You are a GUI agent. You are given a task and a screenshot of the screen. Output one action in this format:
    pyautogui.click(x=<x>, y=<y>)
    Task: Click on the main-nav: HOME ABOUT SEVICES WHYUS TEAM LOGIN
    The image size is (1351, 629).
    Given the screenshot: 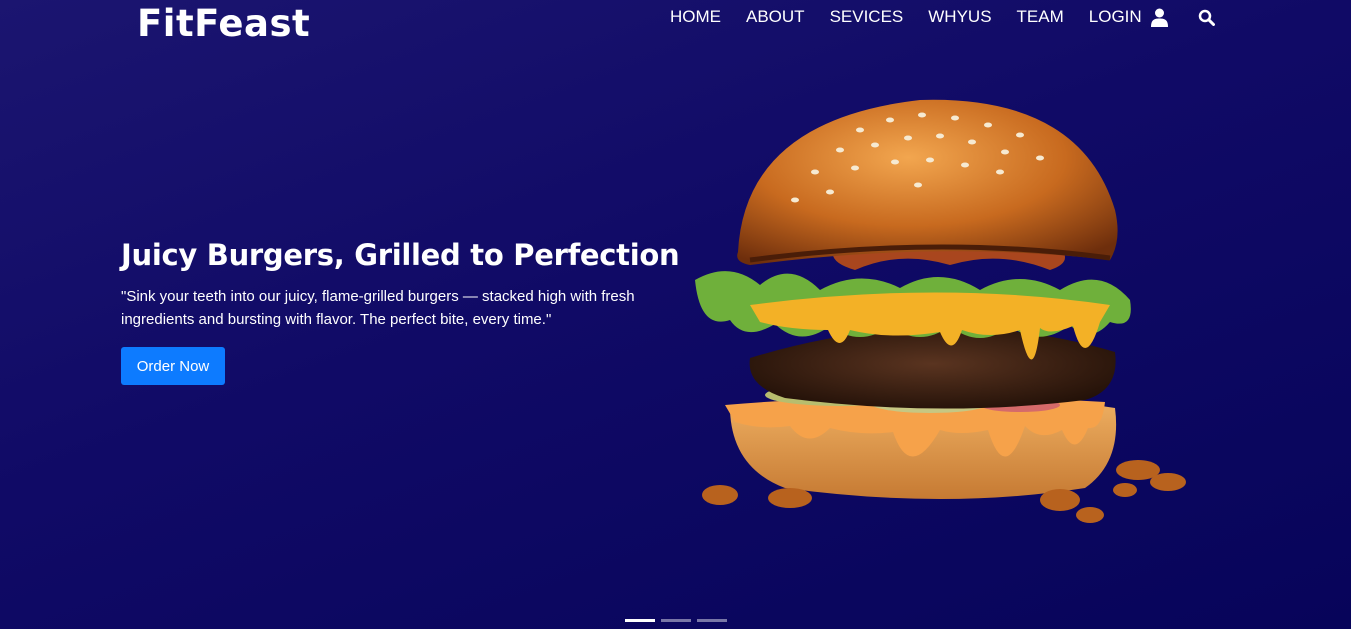 What is the action you would take?
    pyautogui.click(x=942, y=17)
    